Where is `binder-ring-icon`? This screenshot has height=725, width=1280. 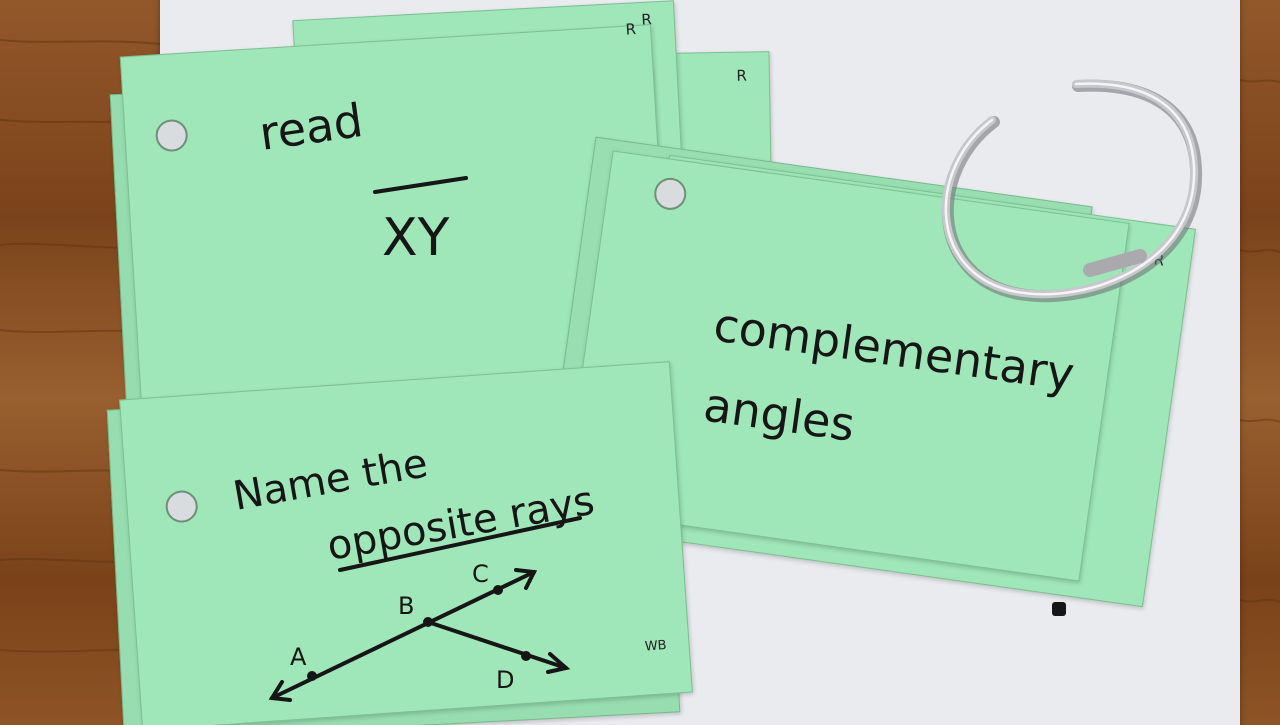 binder-ring-icon is located at coordinates (1072, 191).